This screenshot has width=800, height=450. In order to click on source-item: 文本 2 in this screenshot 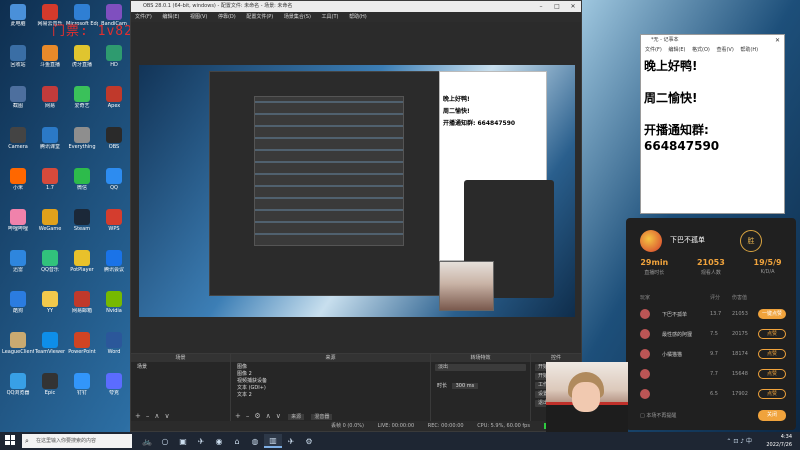, I will do `click(330, 395)`.